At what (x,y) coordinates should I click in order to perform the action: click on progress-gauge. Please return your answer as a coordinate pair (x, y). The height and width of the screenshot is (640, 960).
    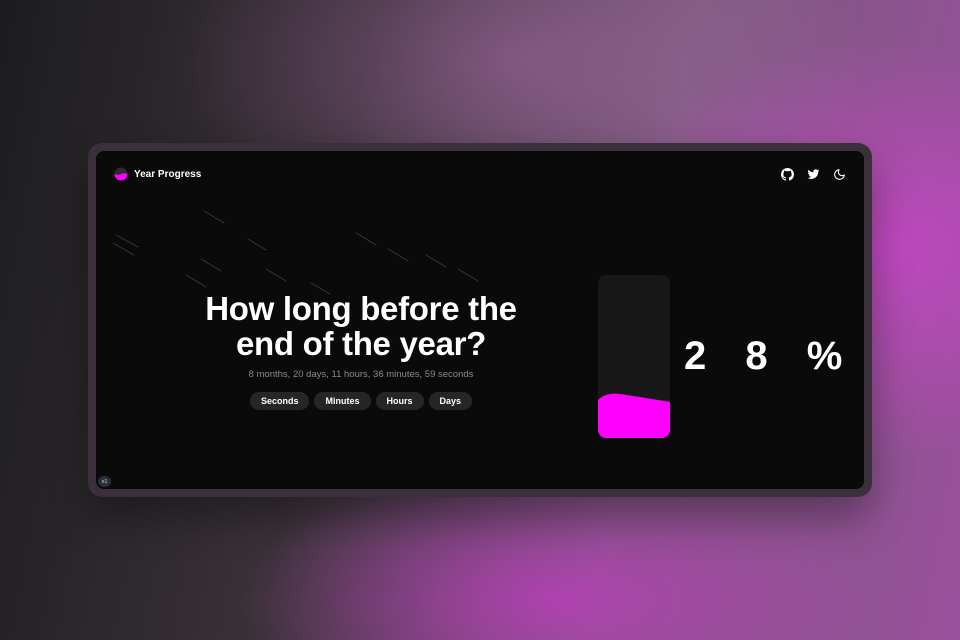
    Looking at the image, I should click on (634, 356).